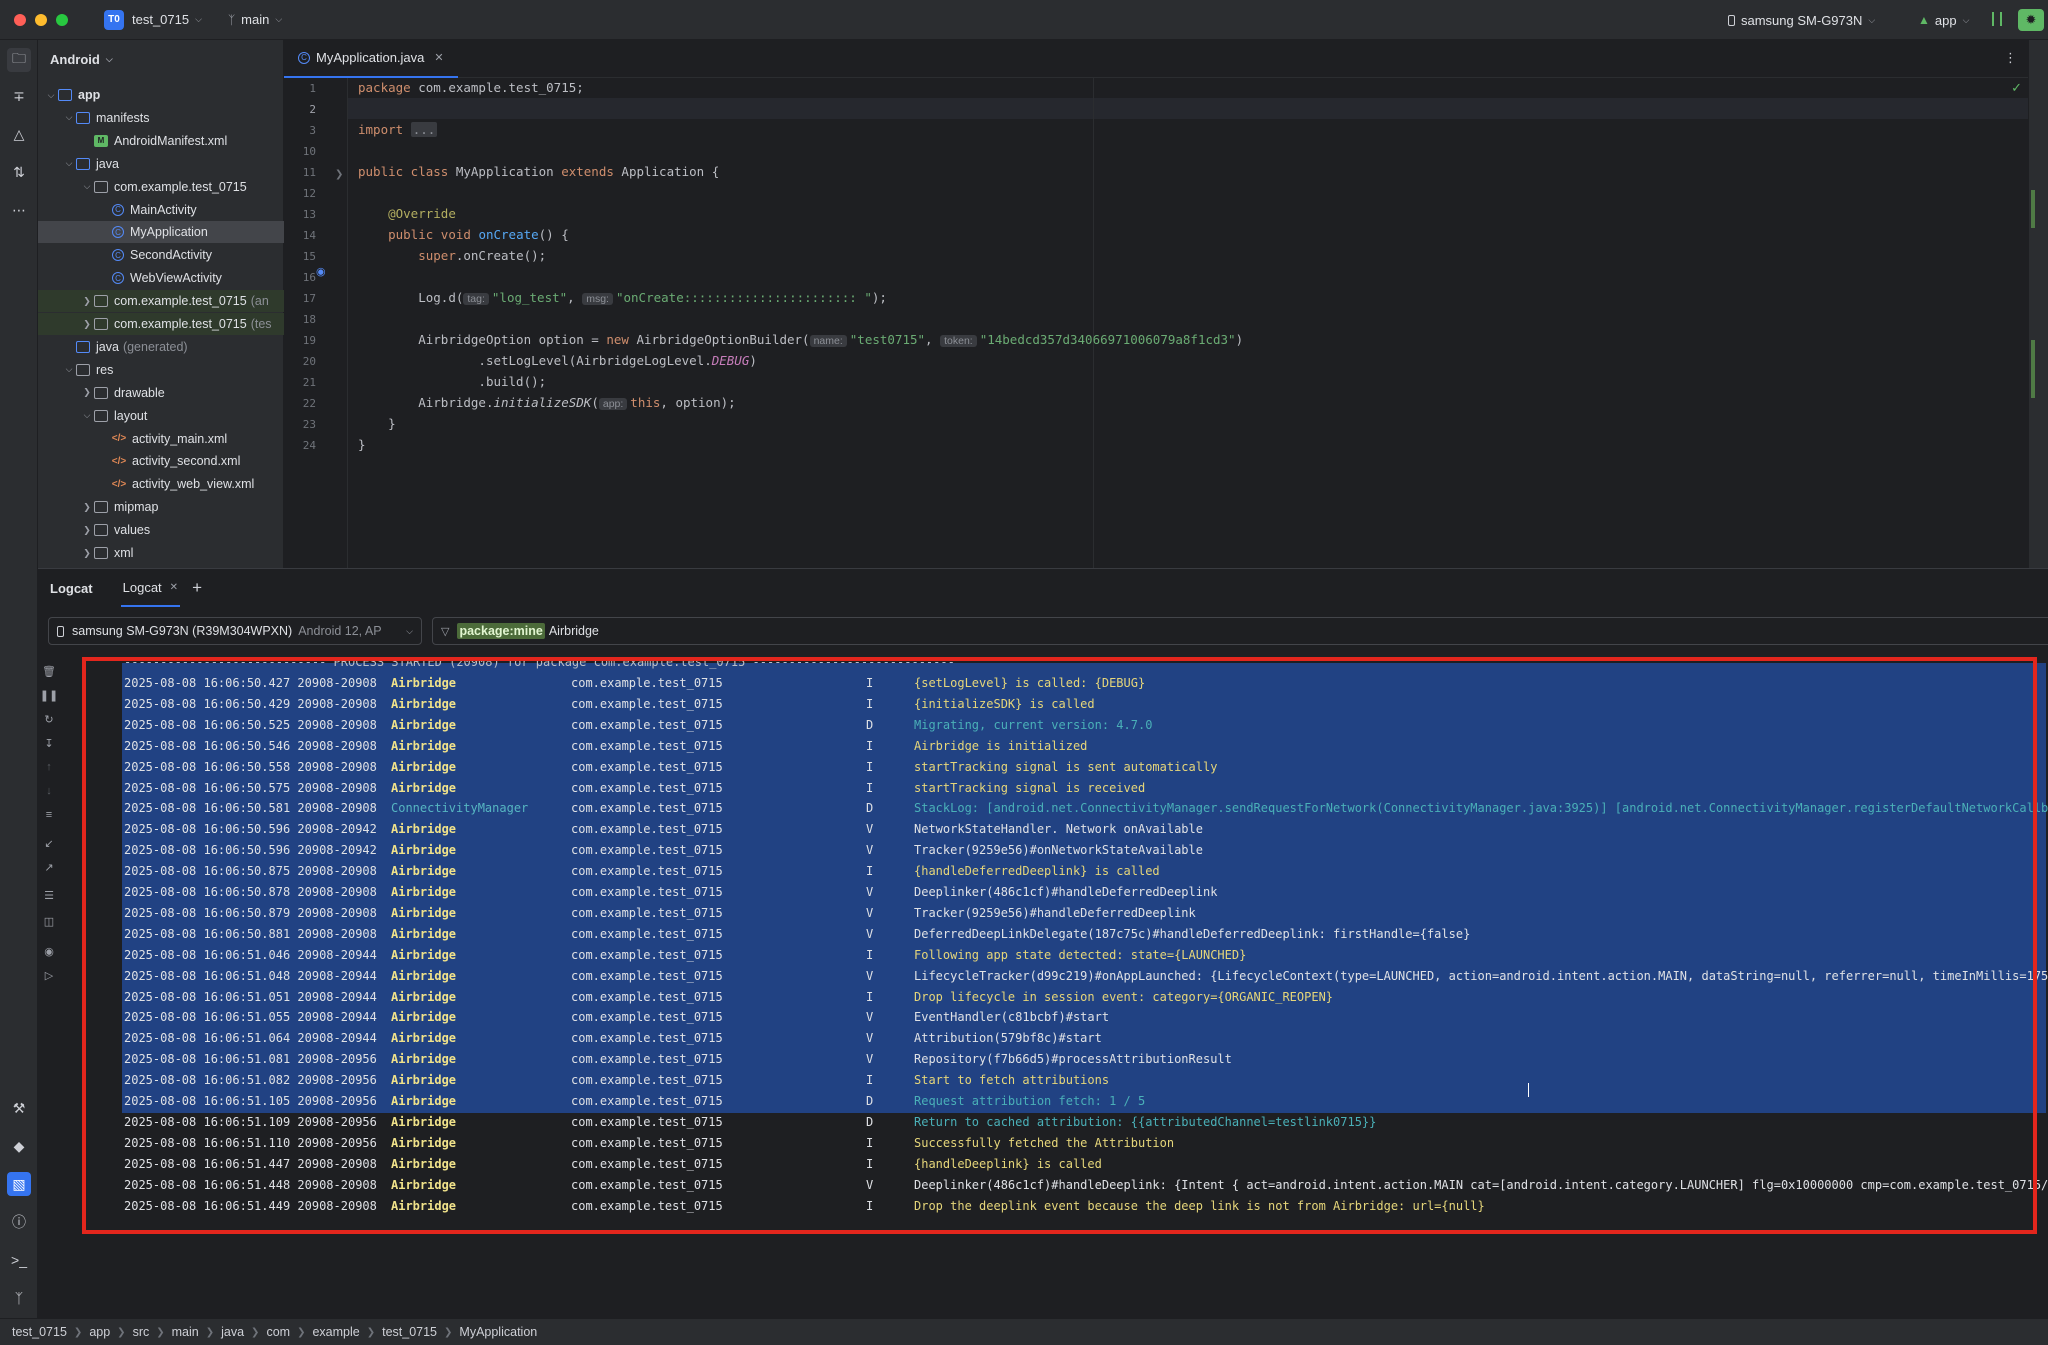 The width and height of the screenshot is (2048, 1345). Describe the element at coordinates (498, 1332) in the screenshot. I see `breadcrumb-item: MyApplication` at that location.